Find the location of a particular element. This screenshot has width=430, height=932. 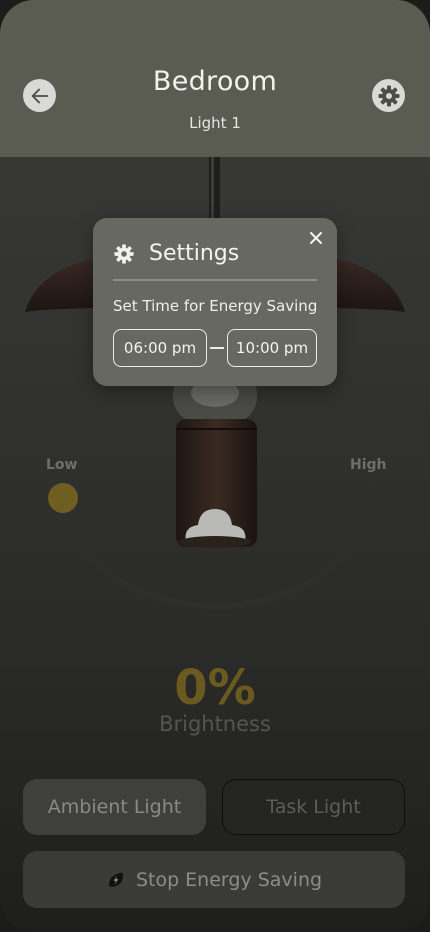

dial-low-label: Low is located at coordinates (62, 465).